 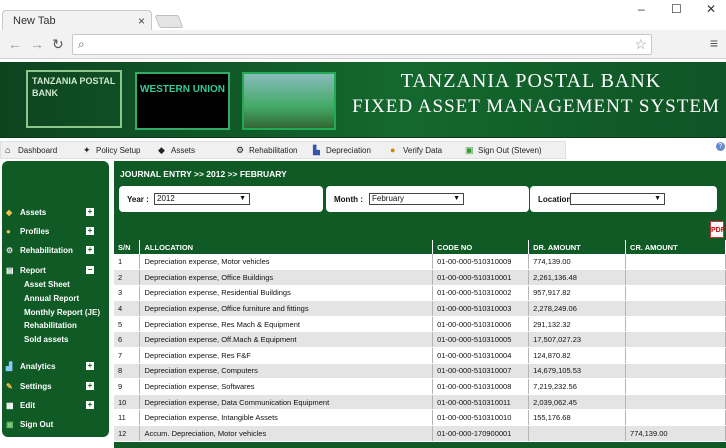 What do you see at coordinates (182, 101) in the screenshot?
I see `western-union-logo: WESTERN UNION` at bounding box center [182, 101].